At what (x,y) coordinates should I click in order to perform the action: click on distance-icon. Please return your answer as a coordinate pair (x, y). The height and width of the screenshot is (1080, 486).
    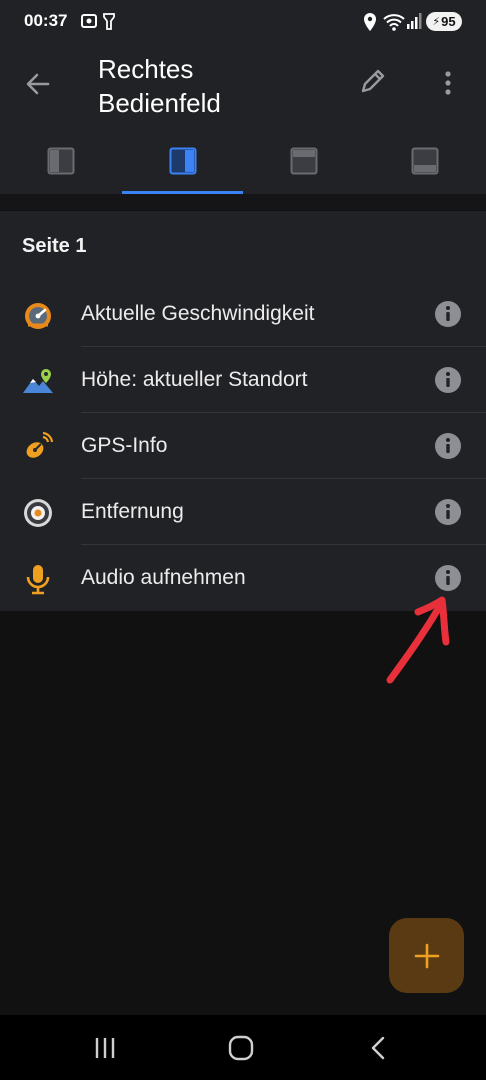
    Looking at the image, I should click on (38, 513).